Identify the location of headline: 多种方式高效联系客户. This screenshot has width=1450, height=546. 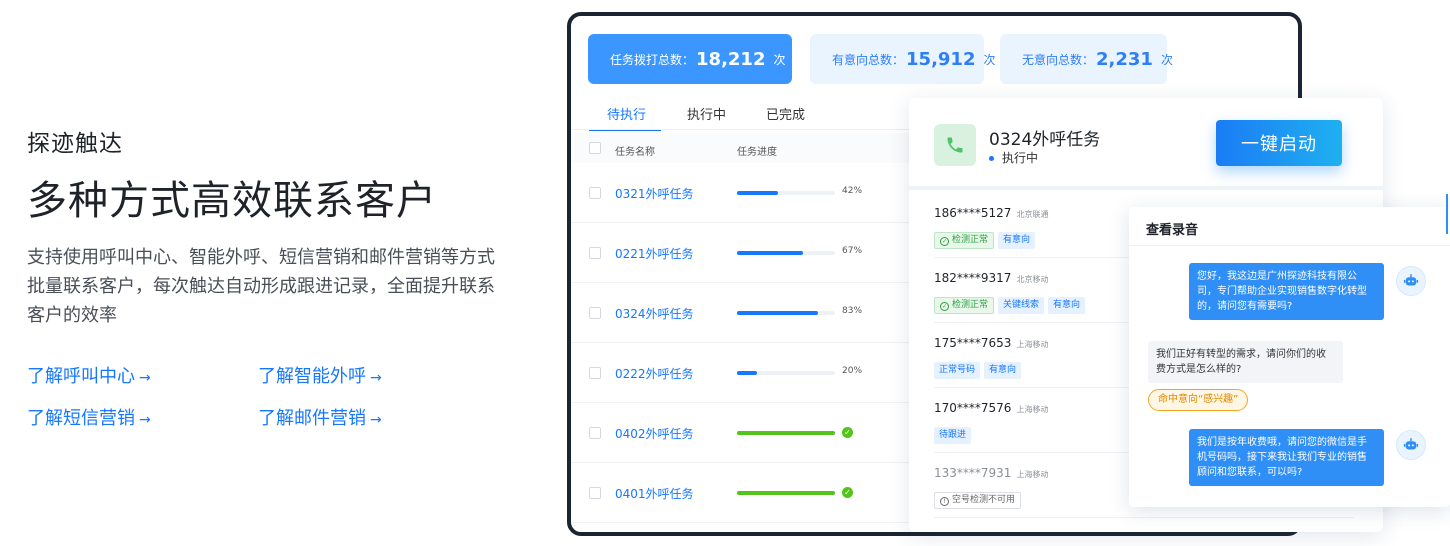
(232, 201).